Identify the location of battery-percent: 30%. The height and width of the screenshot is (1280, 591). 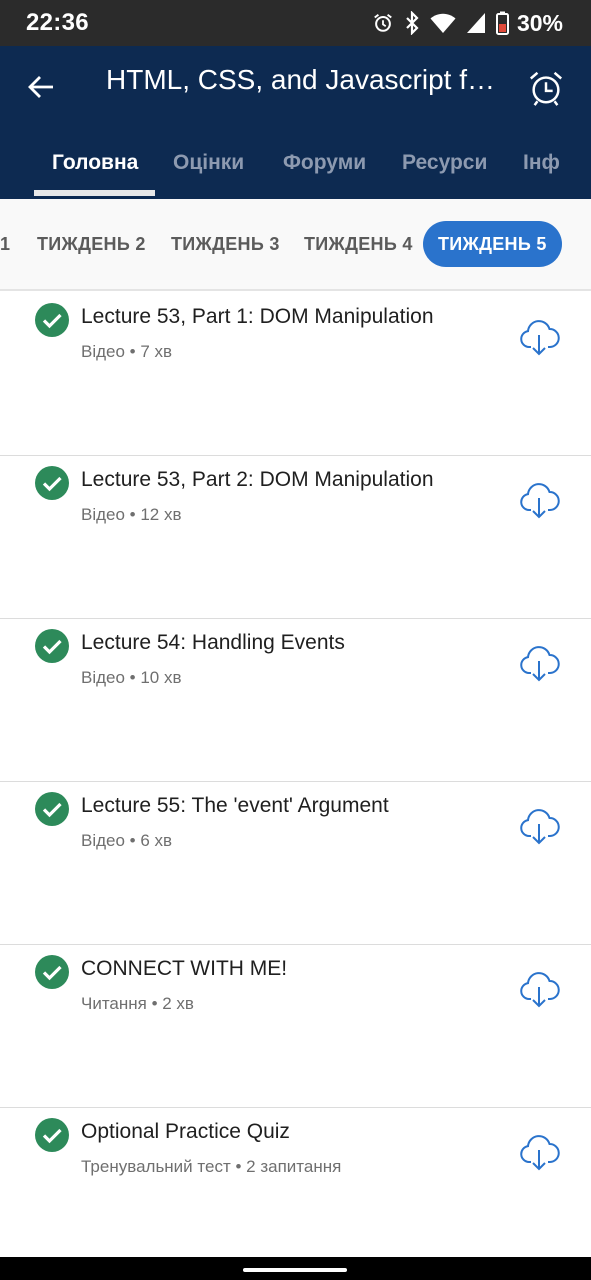
(539, 22).